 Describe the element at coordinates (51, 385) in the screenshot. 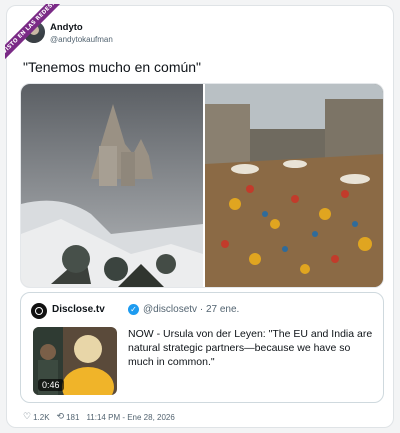

I see `video-duration: 0:46` at that location.